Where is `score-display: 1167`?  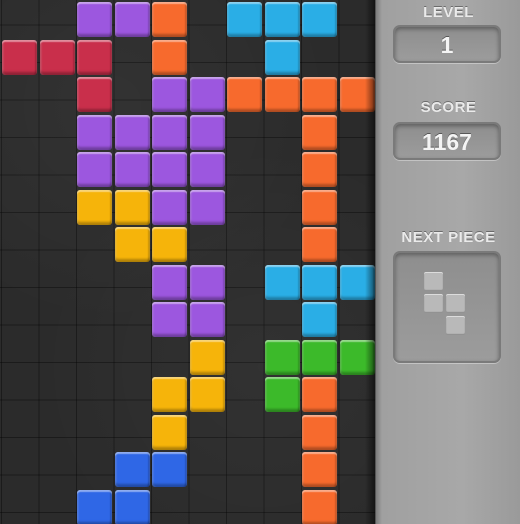
score-display: 1167 is located at coordinates (447, 141).